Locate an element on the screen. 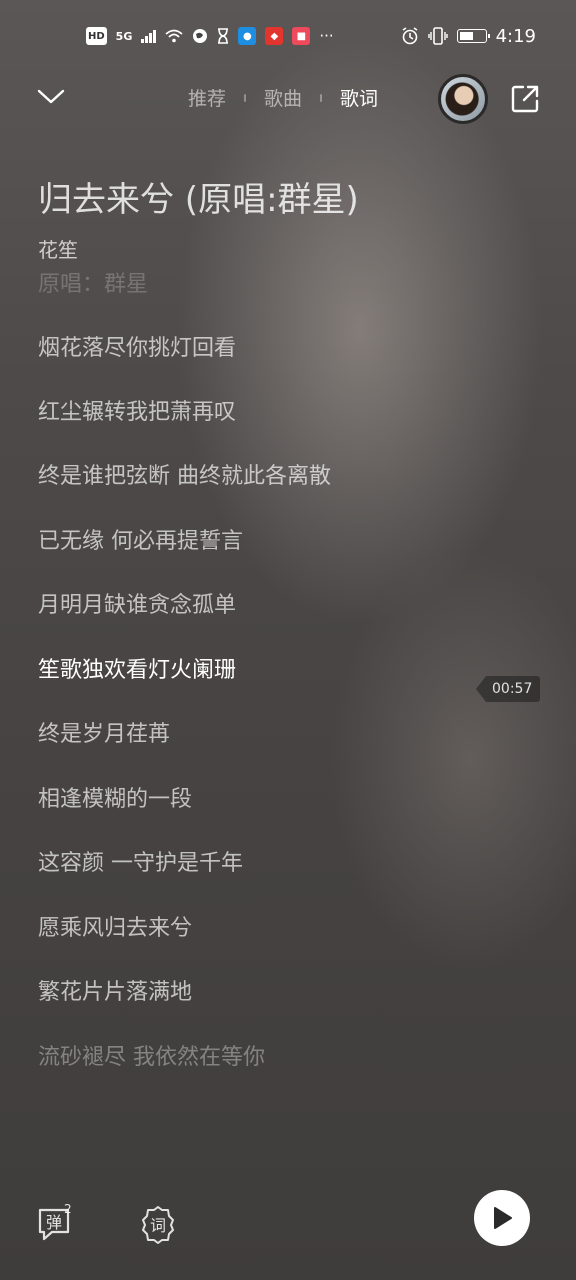 The height and width of the screenshot is (1280, 576). tab-songs: 歌曲 is located at coordinates (283, 97).